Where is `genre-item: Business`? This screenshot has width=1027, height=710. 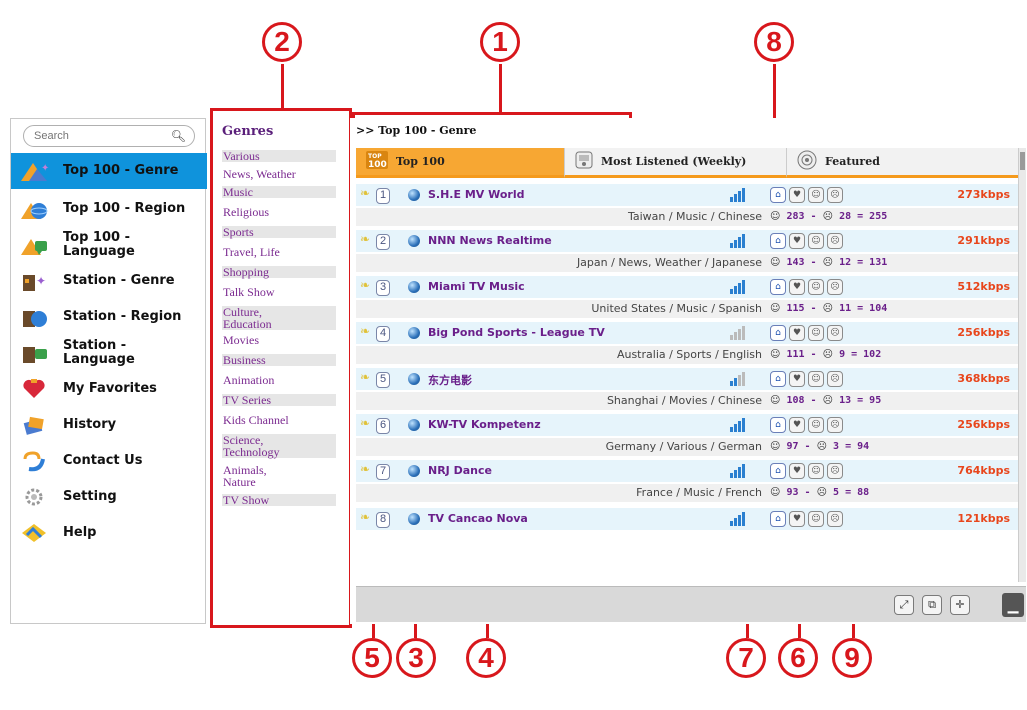 genre-item: Business is located at coordinates (279, 360).